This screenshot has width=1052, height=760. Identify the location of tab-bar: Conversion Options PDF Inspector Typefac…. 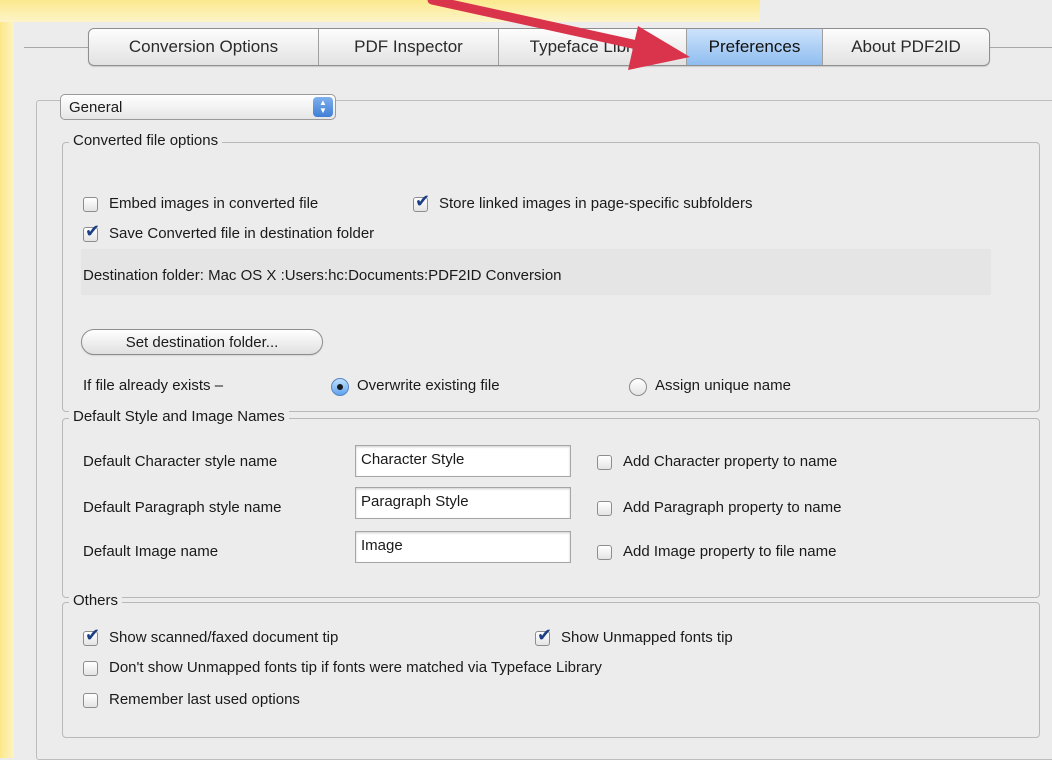
(539, 47).